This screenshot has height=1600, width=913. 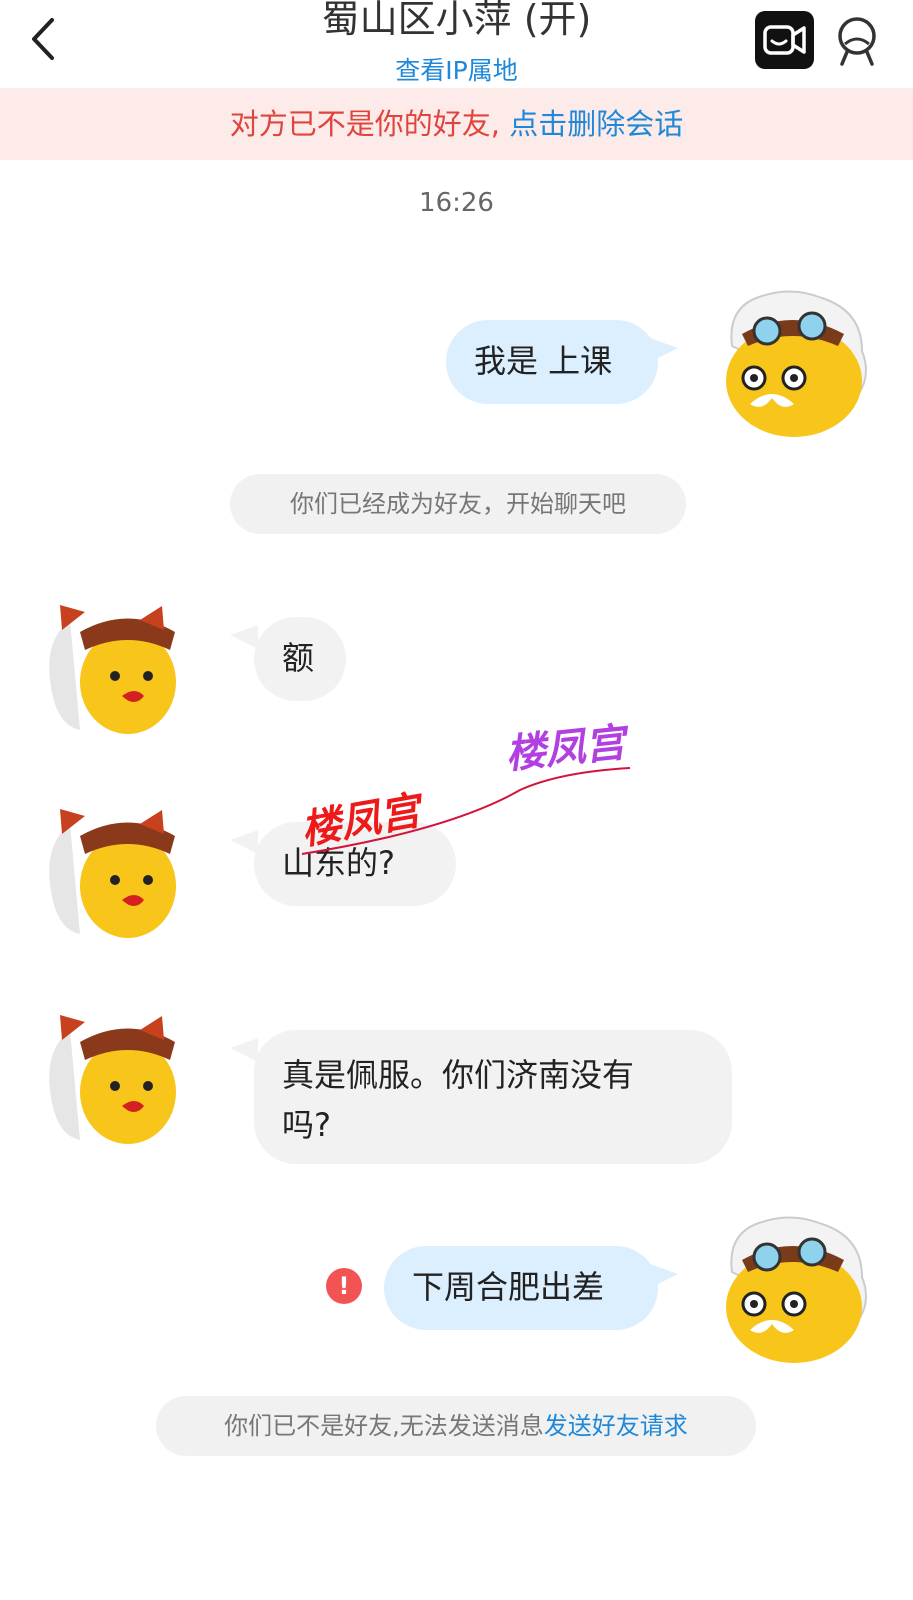 What do you see at coordinates (493, 1097) in the screenshot?
I see `incoming-message: 真是佩服。你们济南没有 吗?` at bounding box center [493, 1097].